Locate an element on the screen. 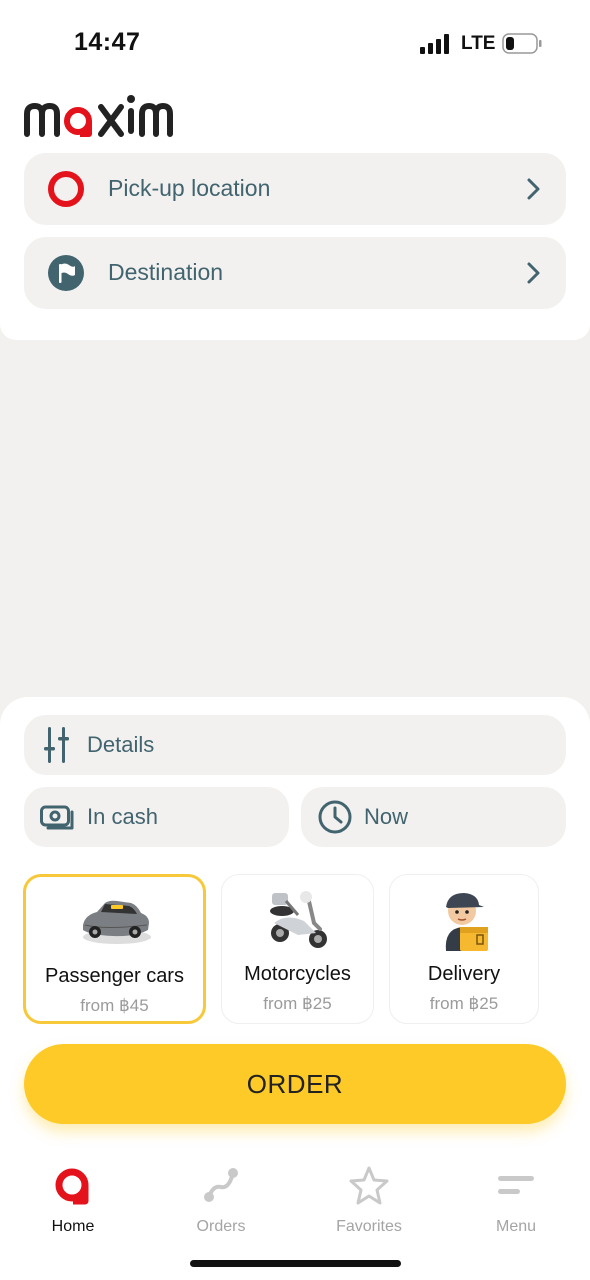 This screenshot has width=590, height=1280. tab-menu: Menu is located at coordinates (516, 1197).